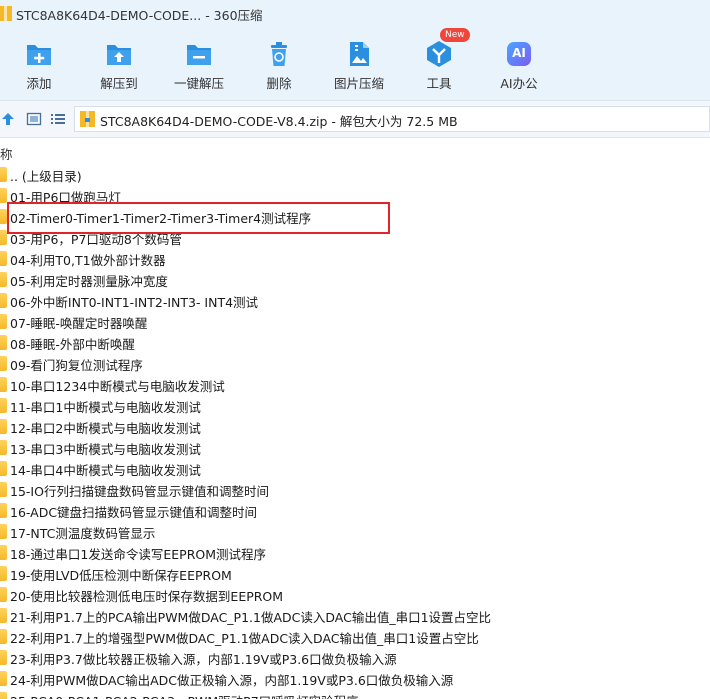  I want to click on file-list-row: 25-PCA0-PCA1-PCA2-PCA3 - PWM驱动P7口呼吸灯实验程序, so click(355, 694).